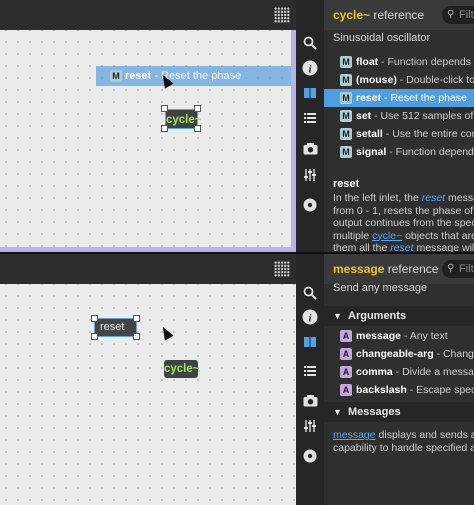 The height and width of the screenshot is (505, 474). I want to click on message-item-mouse: M (mouse) - Double-click to displ, so click(399, 80).